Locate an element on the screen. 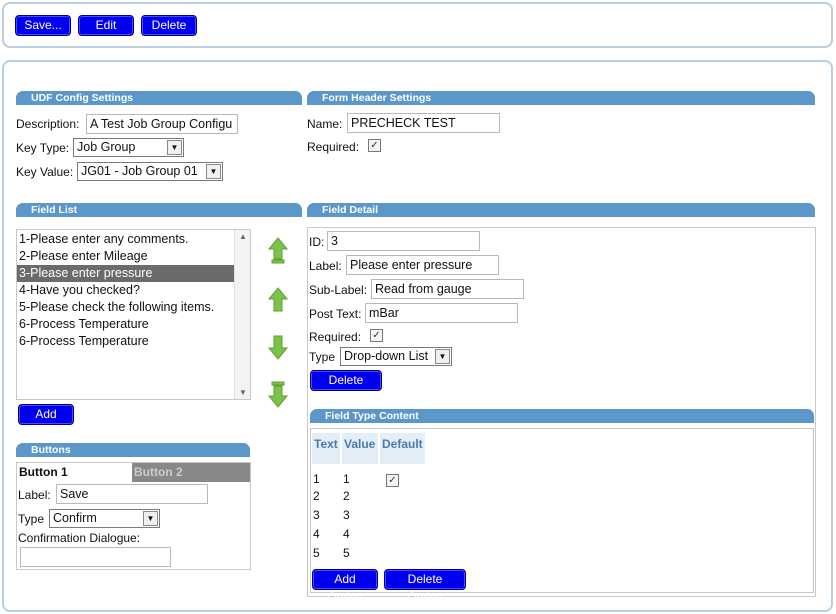  field-required-checkbox: ✓ is located at coordinates (376, 335).